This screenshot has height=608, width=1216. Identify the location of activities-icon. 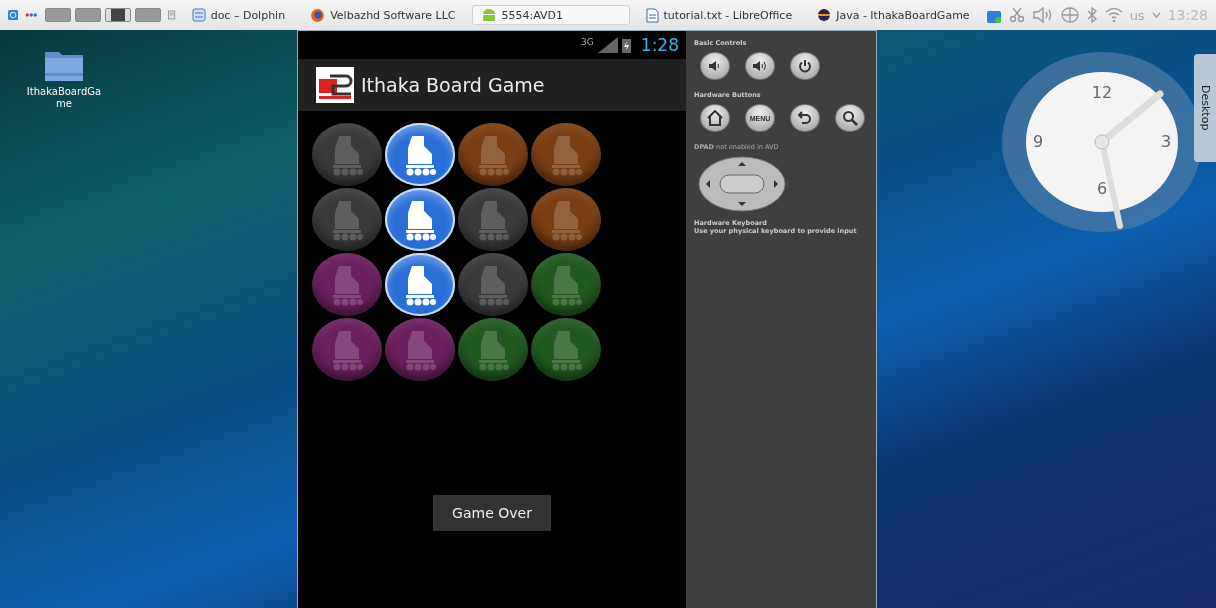
(31, 15).